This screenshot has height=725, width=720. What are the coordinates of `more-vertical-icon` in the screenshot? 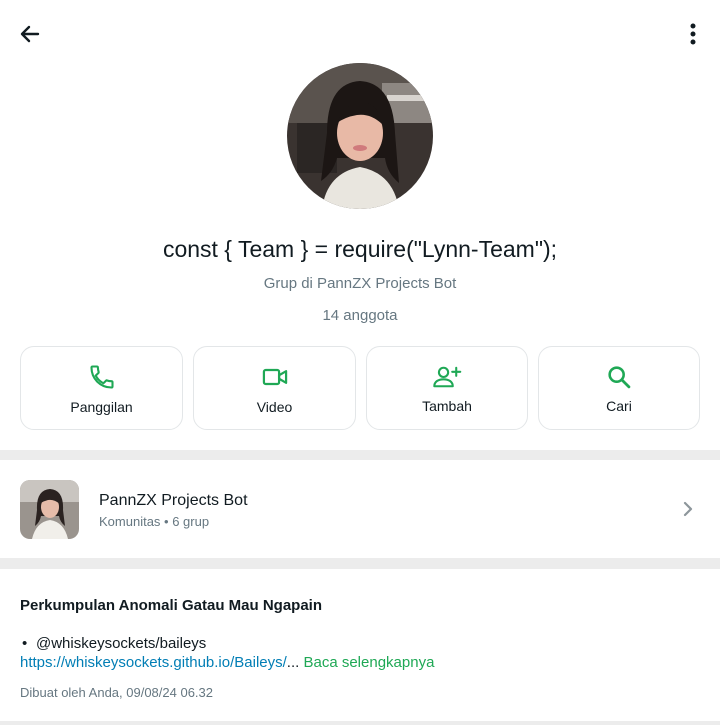 It's located at (693, 34).